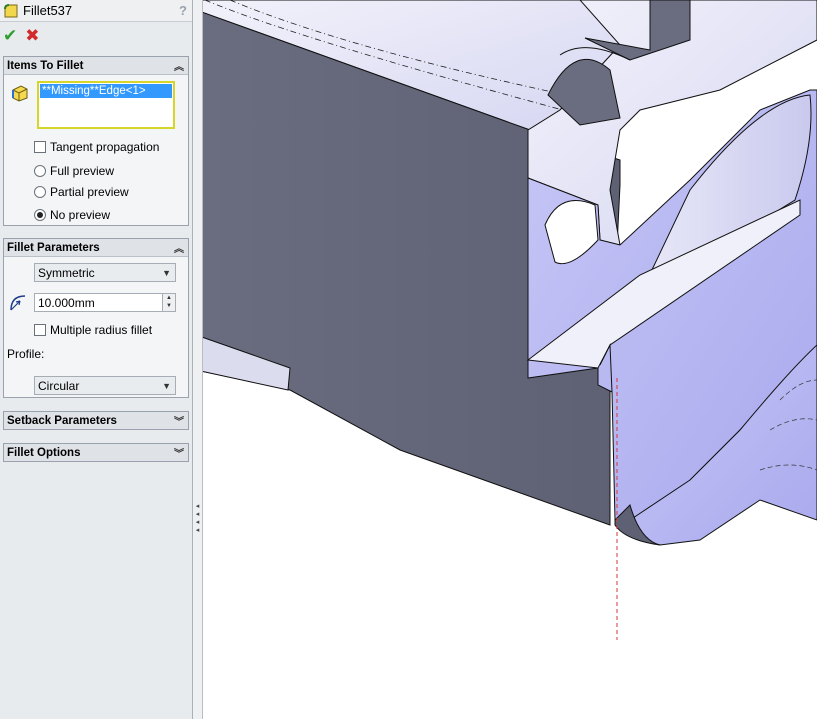  What do you see at coordinates (62, 420) in the screenshot?
I see `setback-parameters-title: Setback Parameters` at bounding box center [62, 420].